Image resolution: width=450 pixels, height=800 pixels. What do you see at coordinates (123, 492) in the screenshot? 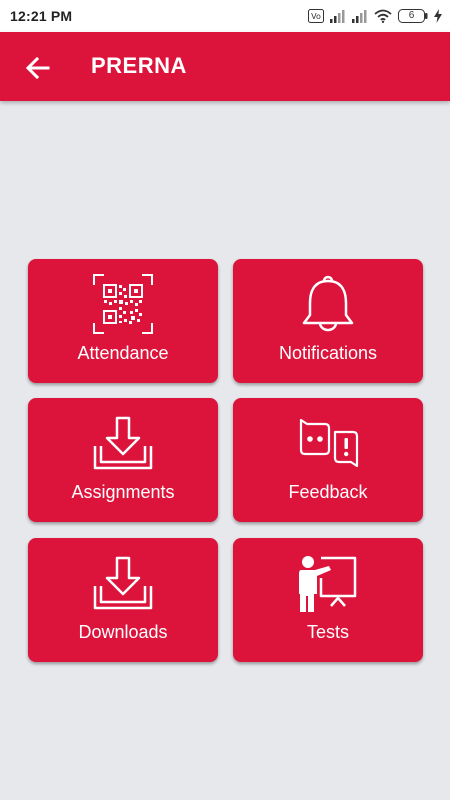
I see `tile-label: Assignments` at bounding box center [123, 492].